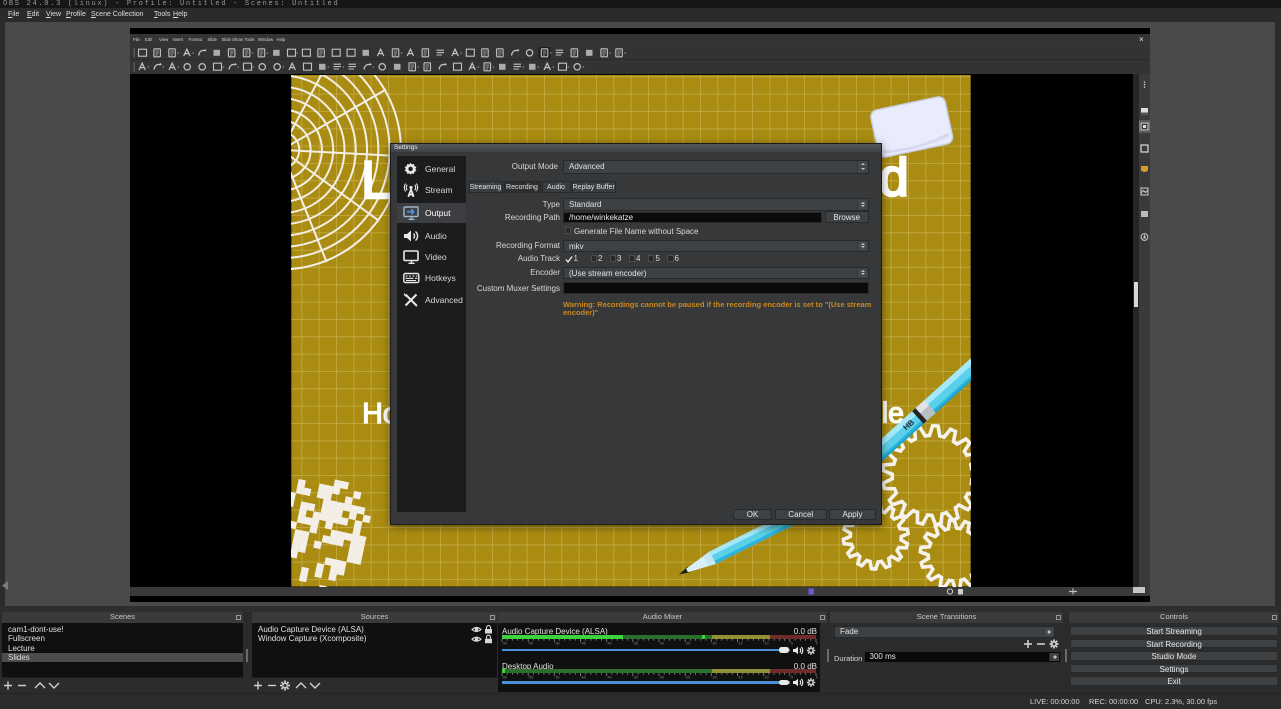 The height and width of the screenshot is (709, 1281). Describe the element at coordinates (411, 193) in the screenshot. I see `svg-text: A` at that location.